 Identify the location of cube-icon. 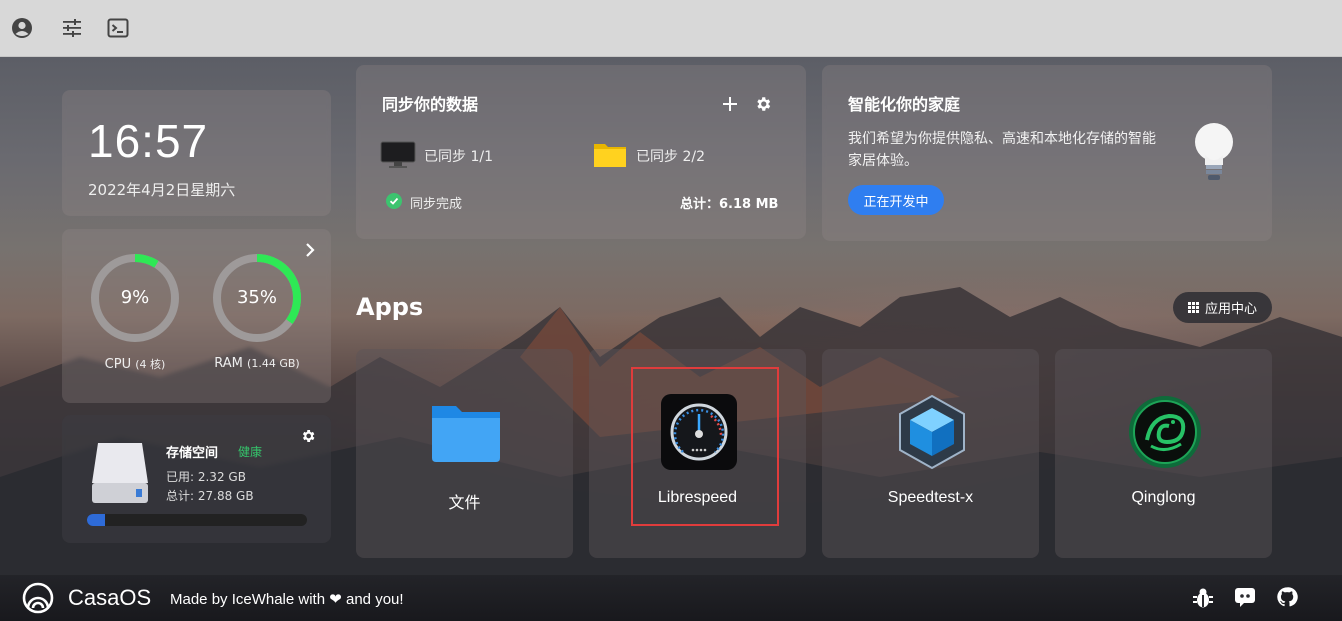
(932, 432).